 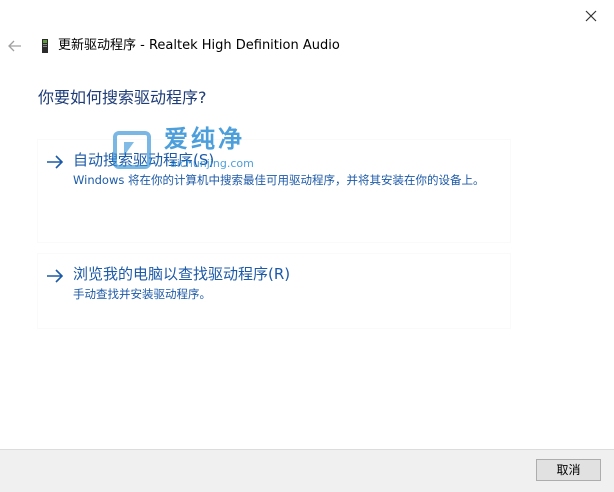 I want to click on back-button, so click(x=15, y=46).